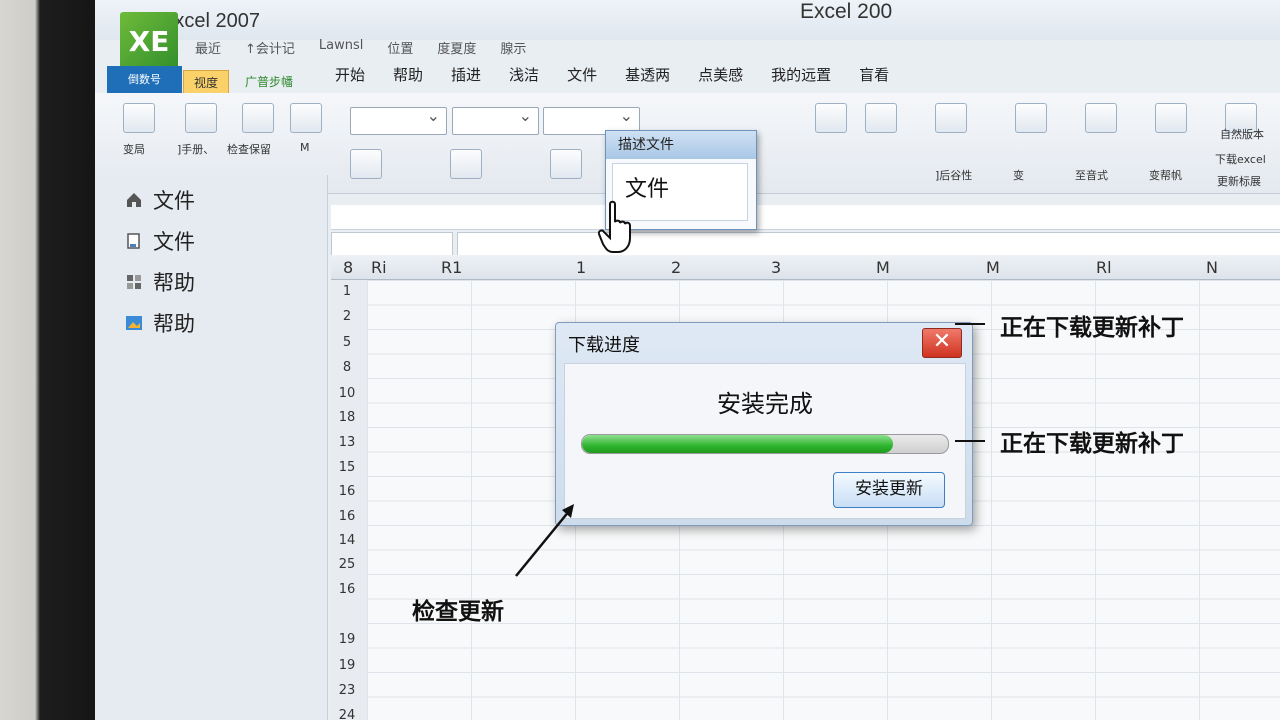 This screenshot has height=720, width=1280. I want to click on formula-bar, so click(868, 244).